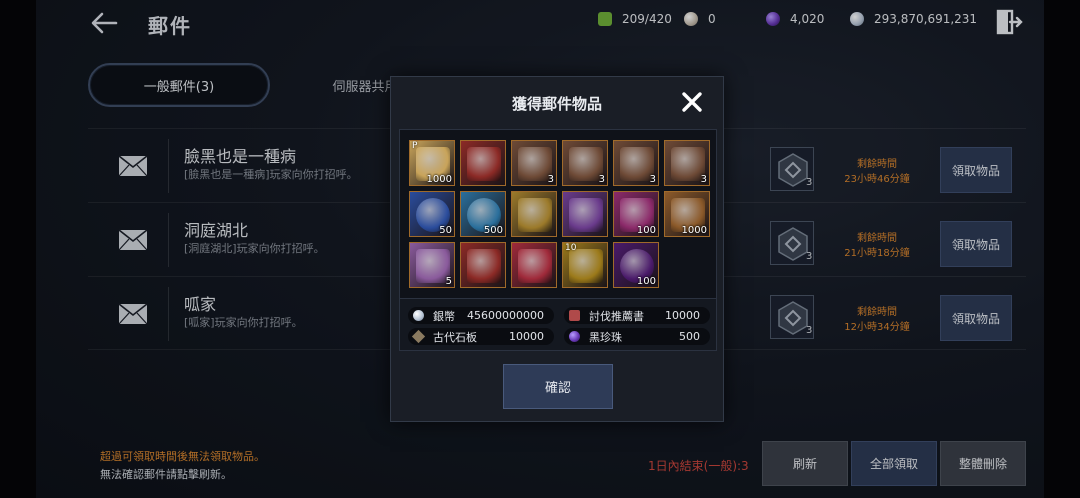 The height and width of the screenshot is (498, 1080). I want to click on item-slot: 1000, so click(687, 214).